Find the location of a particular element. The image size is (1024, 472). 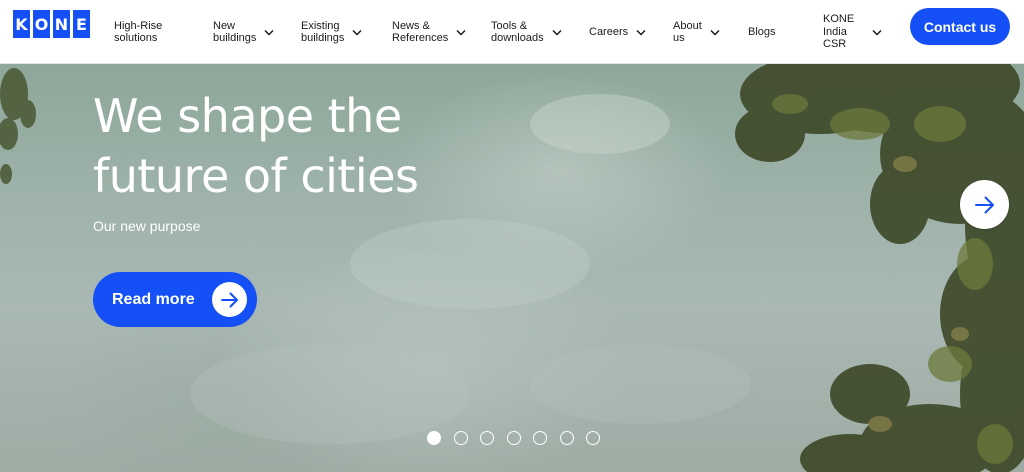

nav-item-label: New buildings is located at coordinates (235, 32).